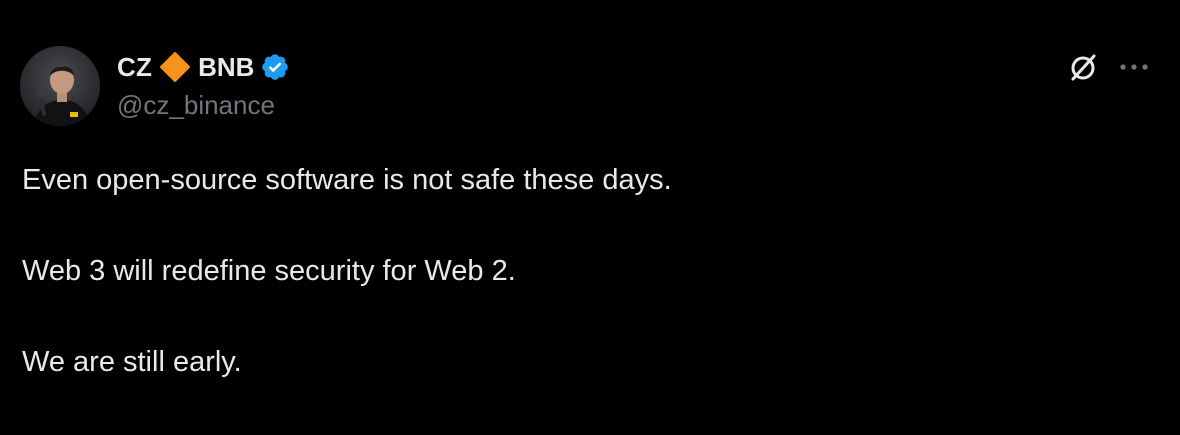 This screenshot has width=1180, height=435. I want to click on orange-diamond-icon, so click(175, 67).